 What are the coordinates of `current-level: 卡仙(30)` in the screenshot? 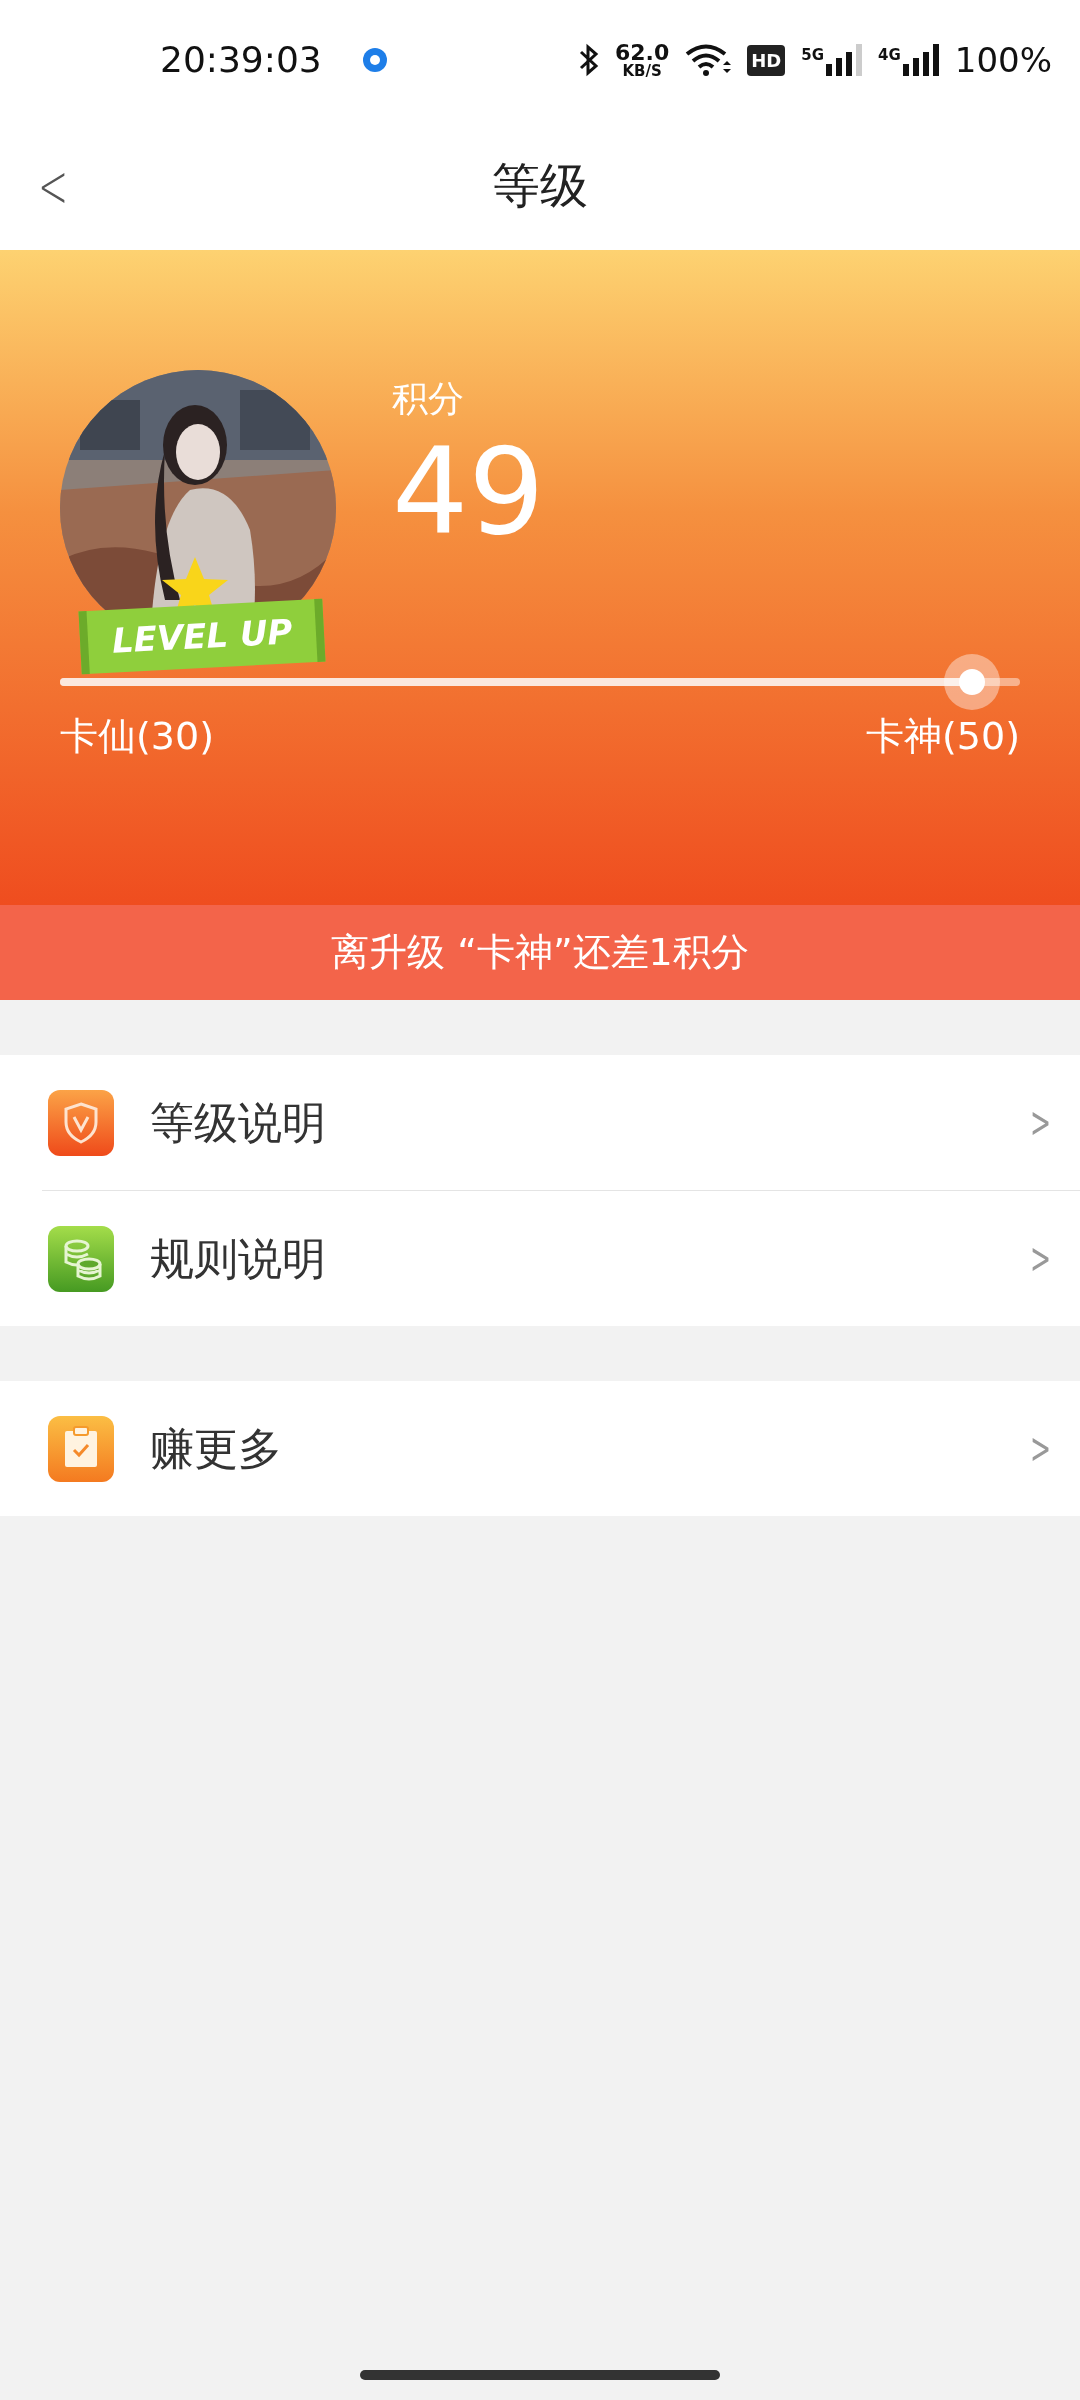 It's located at (137, 736).